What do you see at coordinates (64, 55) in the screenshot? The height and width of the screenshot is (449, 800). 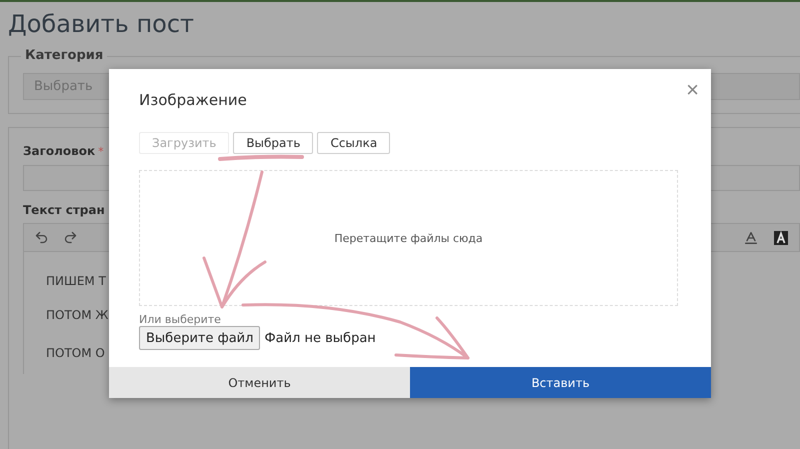 I see `category-legend: Категория` at bounding box center [64, 55].